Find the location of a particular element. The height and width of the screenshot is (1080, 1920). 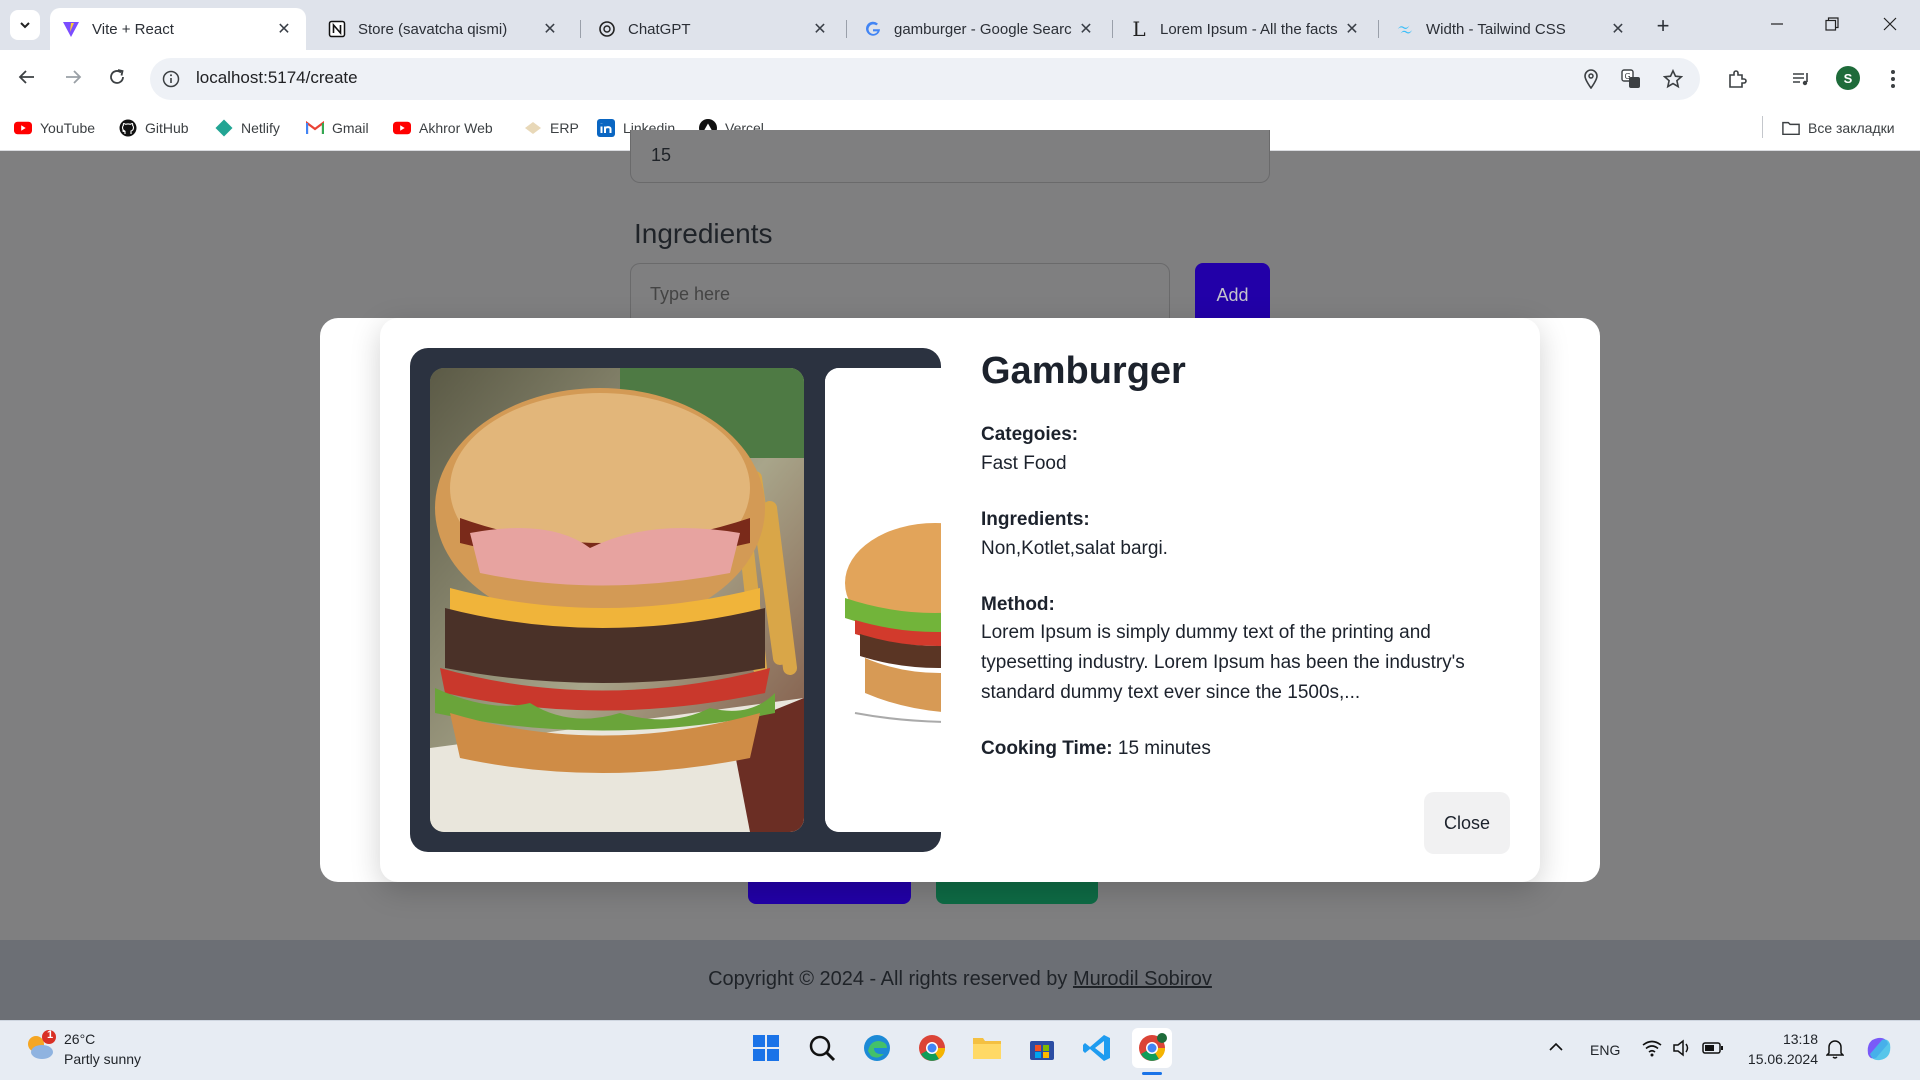

footer-author-link: Murodil Sobirov is located at coordinates (1142, 979).